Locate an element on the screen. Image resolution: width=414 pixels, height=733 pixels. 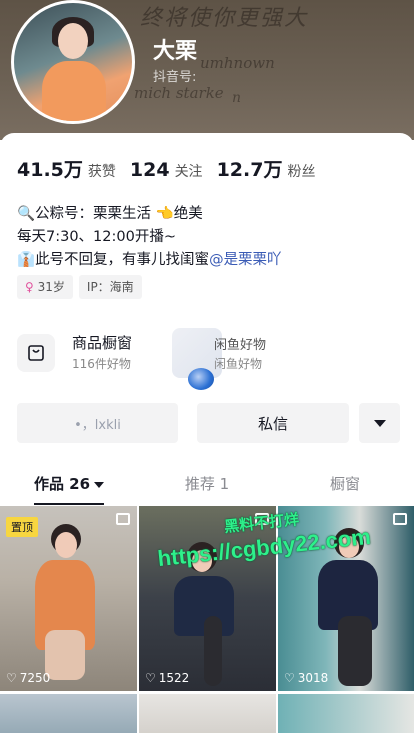
follow-button: •，lxkli is located at coordinates (97, 423).